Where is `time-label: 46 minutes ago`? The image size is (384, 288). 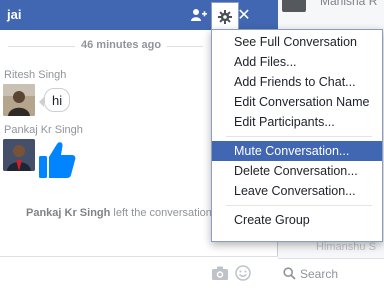 time-label: 46 minutes ago is located at coordinates (121, 45).